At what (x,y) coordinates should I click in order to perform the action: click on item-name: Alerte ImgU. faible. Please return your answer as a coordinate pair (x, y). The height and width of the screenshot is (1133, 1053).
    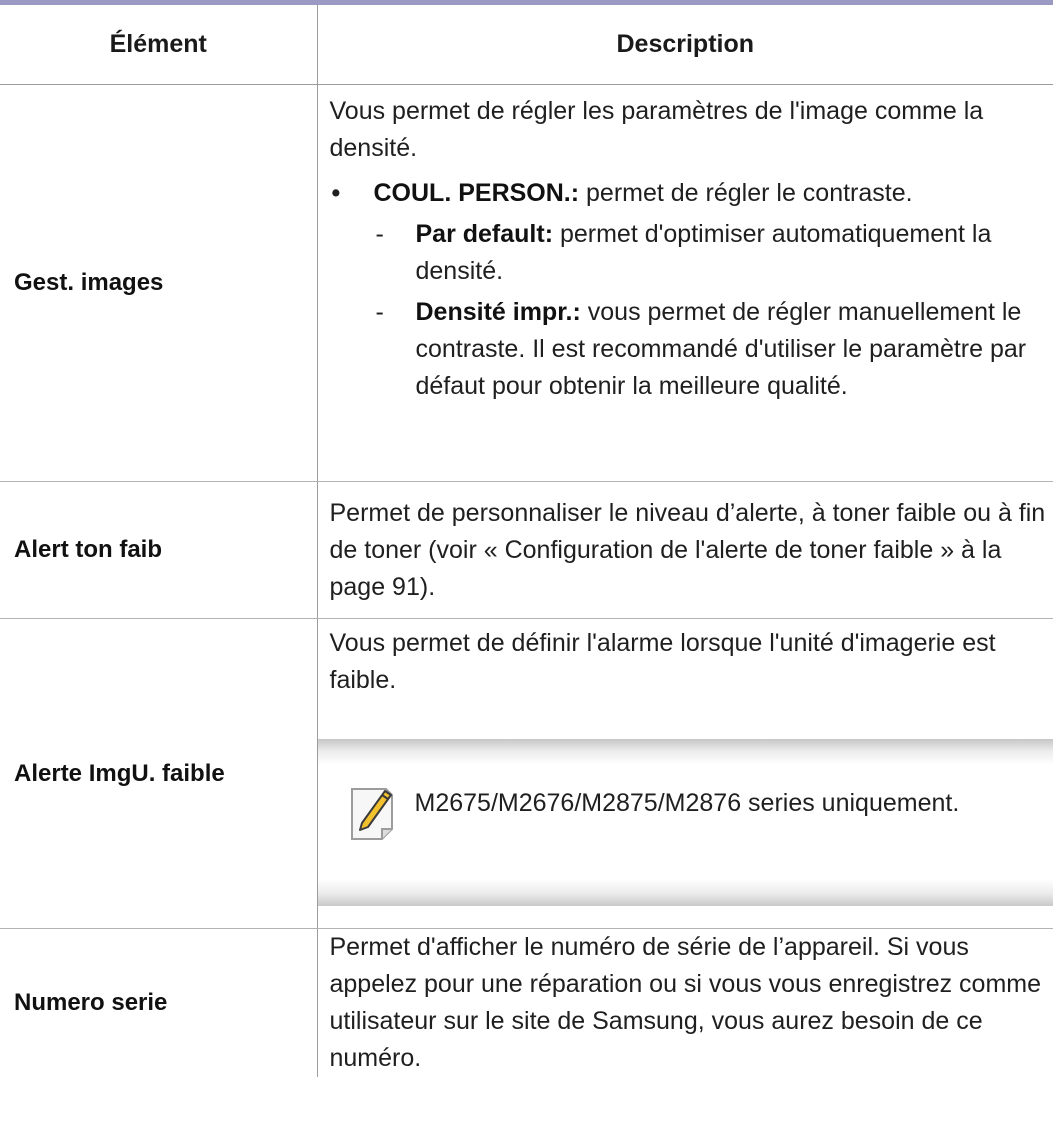
    Looking at the image, I should click on (159, 773).